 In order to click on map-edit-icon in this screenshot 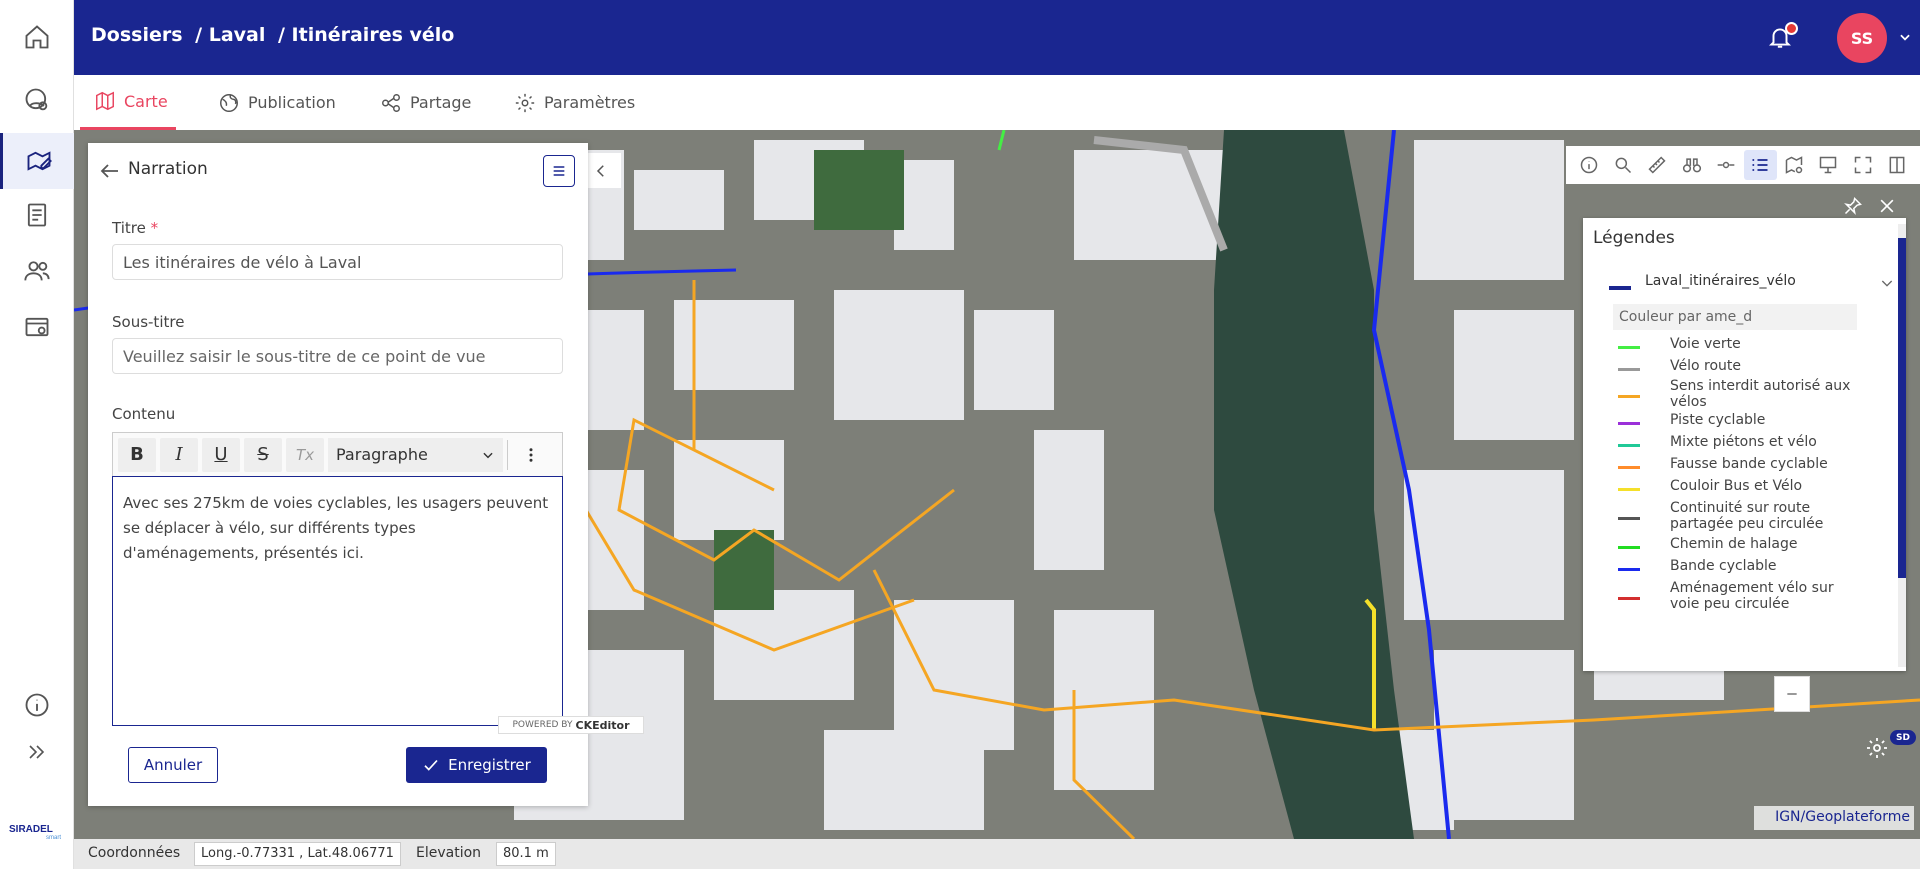, I will do `click(39, 161)`.